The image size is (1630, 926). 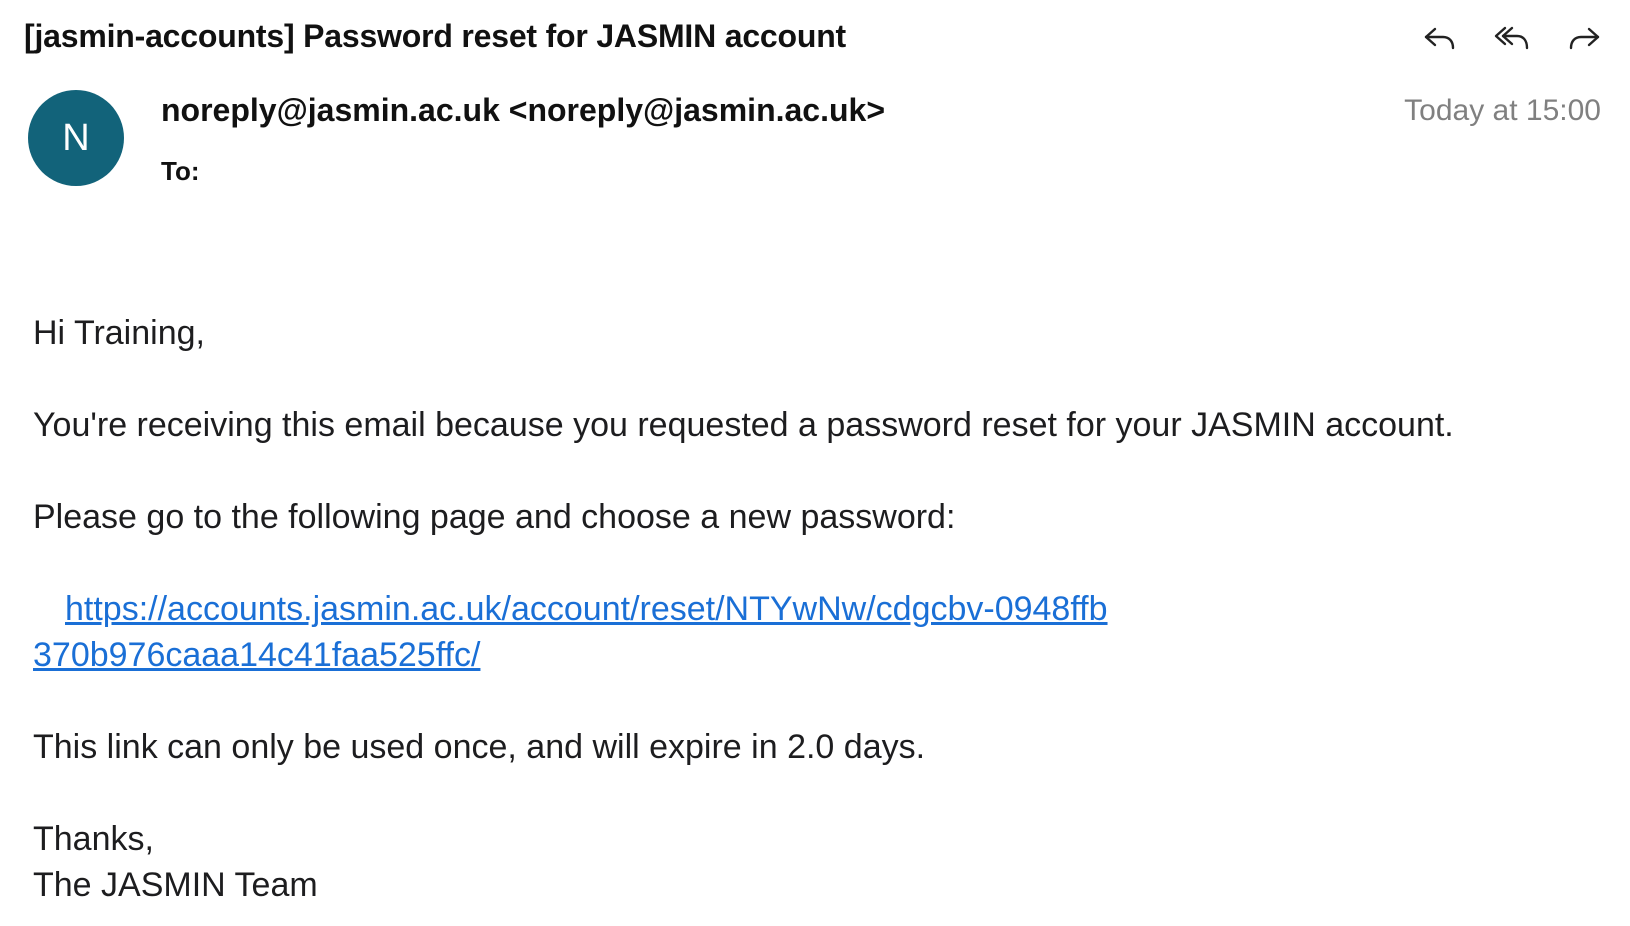 I want to click on to-label: To:, so click(x=180, y=171).